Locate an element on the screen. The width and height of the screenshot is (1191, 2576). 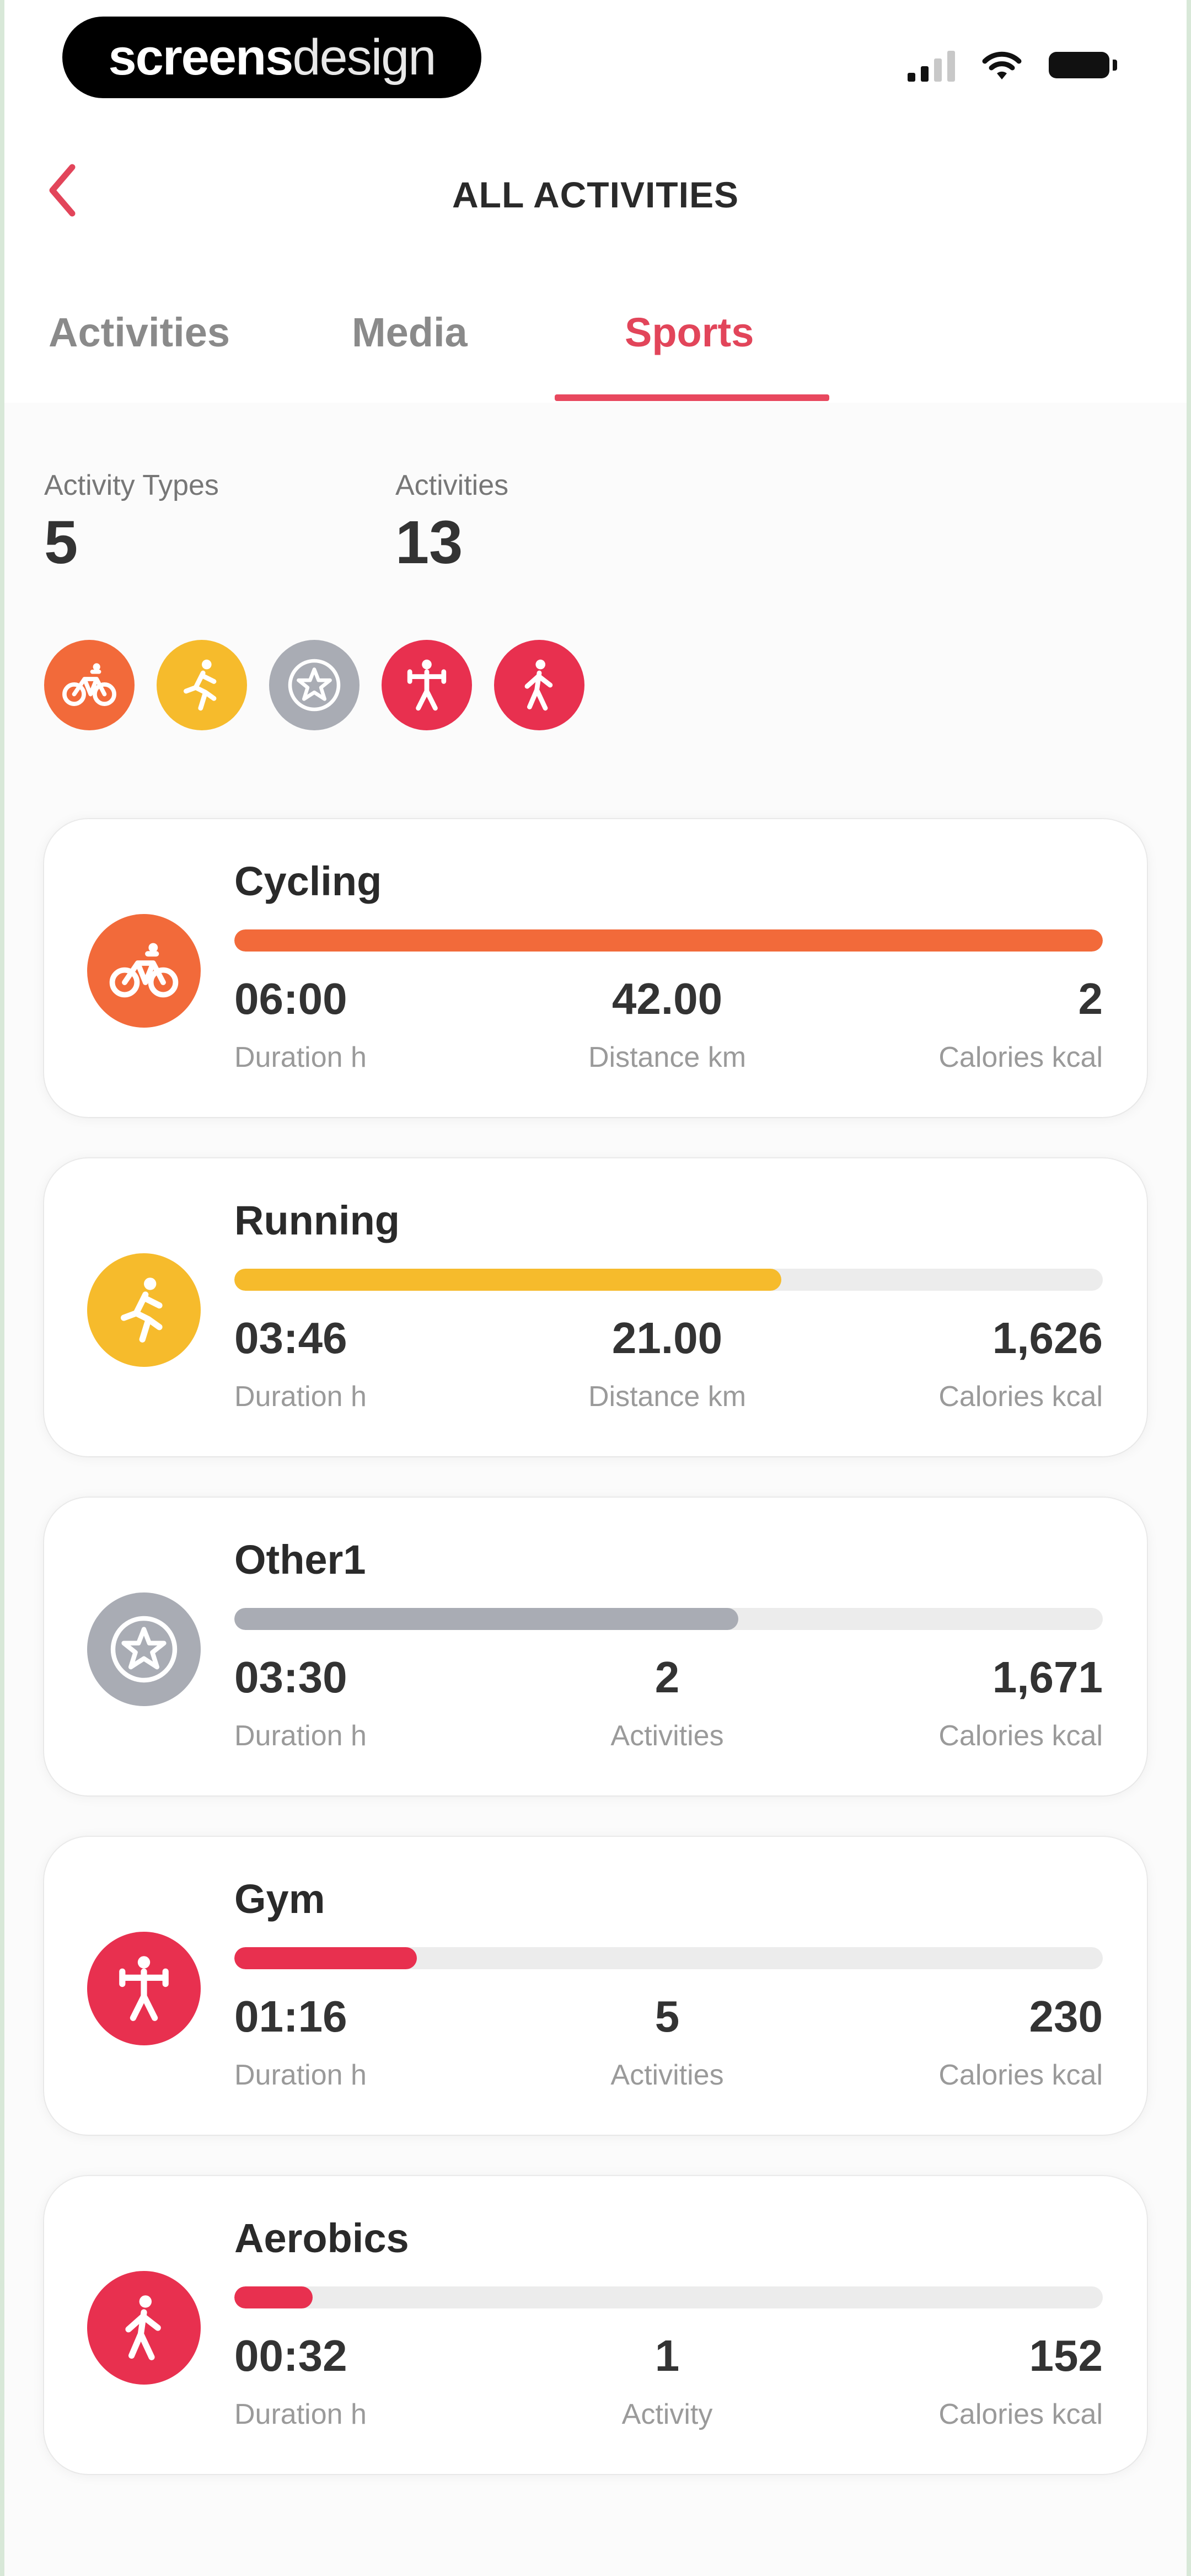
calories-stat: 1,671 Calories kcal is located at coordinates (1020, 1702).